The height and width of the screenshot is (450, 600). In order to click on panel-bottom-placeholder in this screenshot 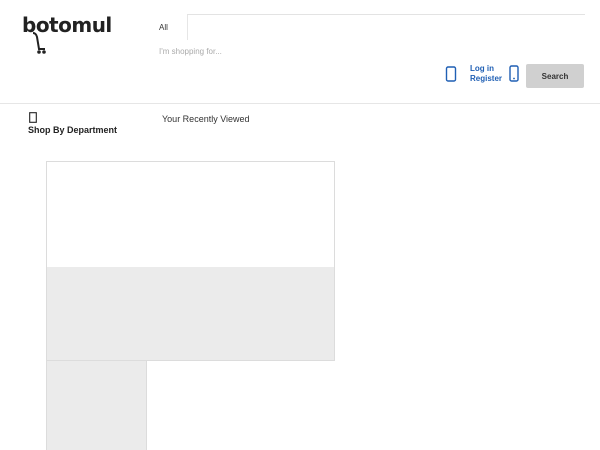, I will do `click(190, 313)`.